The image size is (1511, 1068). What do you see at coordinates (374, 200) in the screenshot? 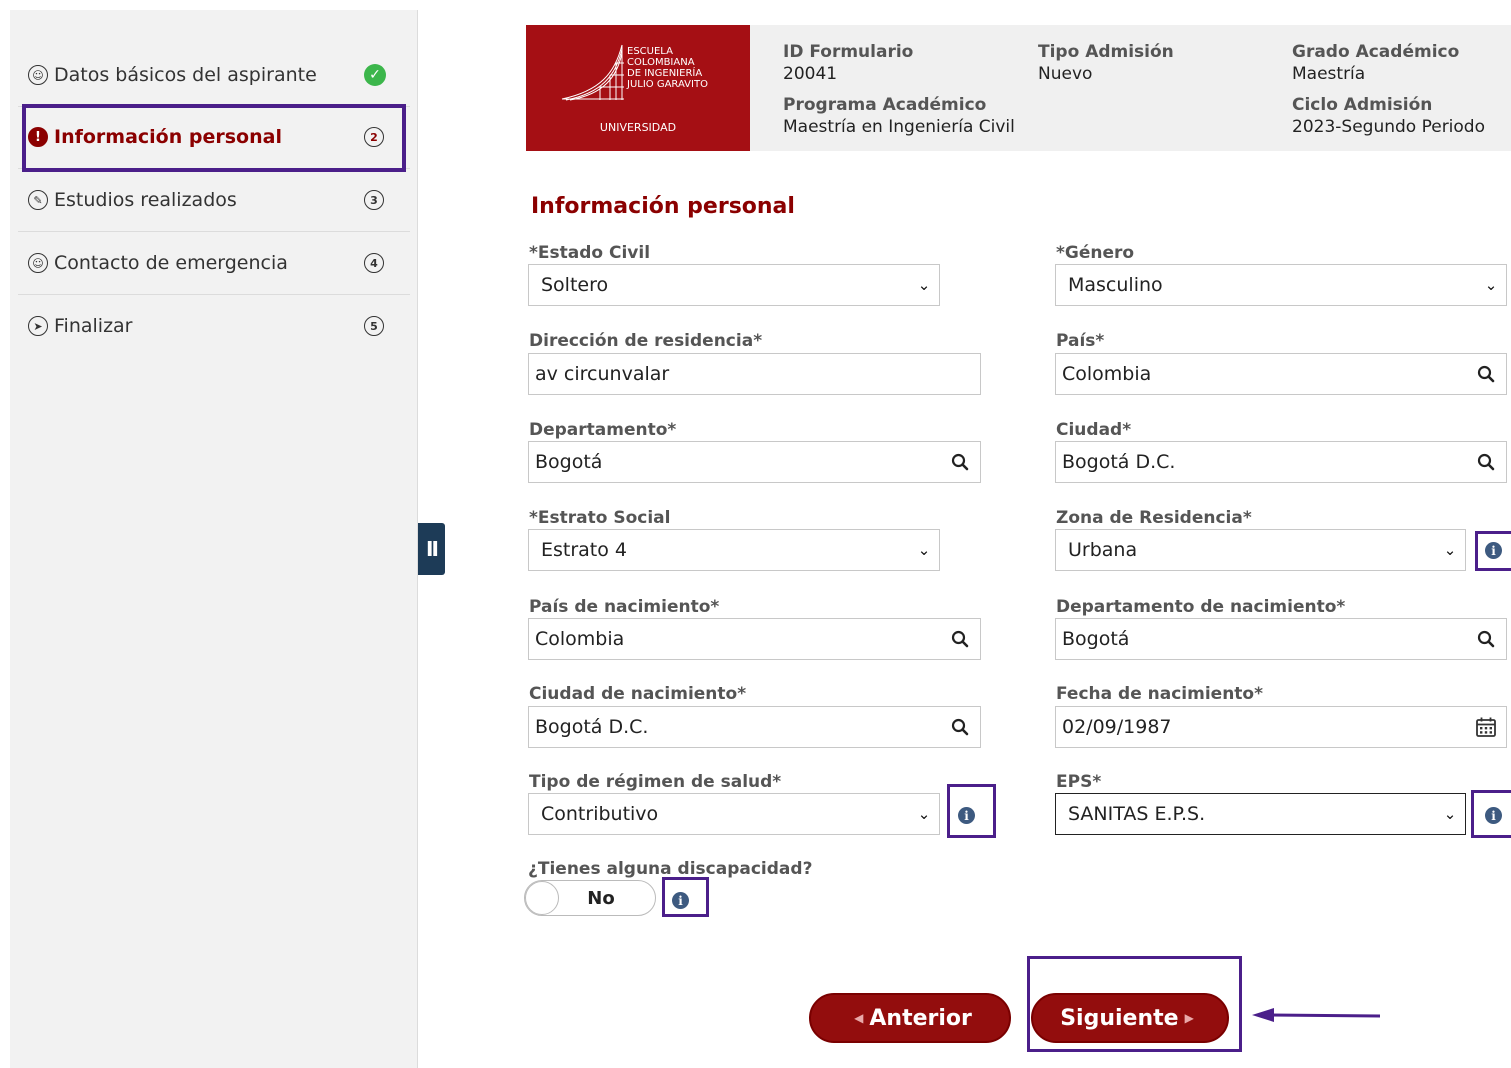
I see `step-number-icon: 3` at bounding box center [374, 200].